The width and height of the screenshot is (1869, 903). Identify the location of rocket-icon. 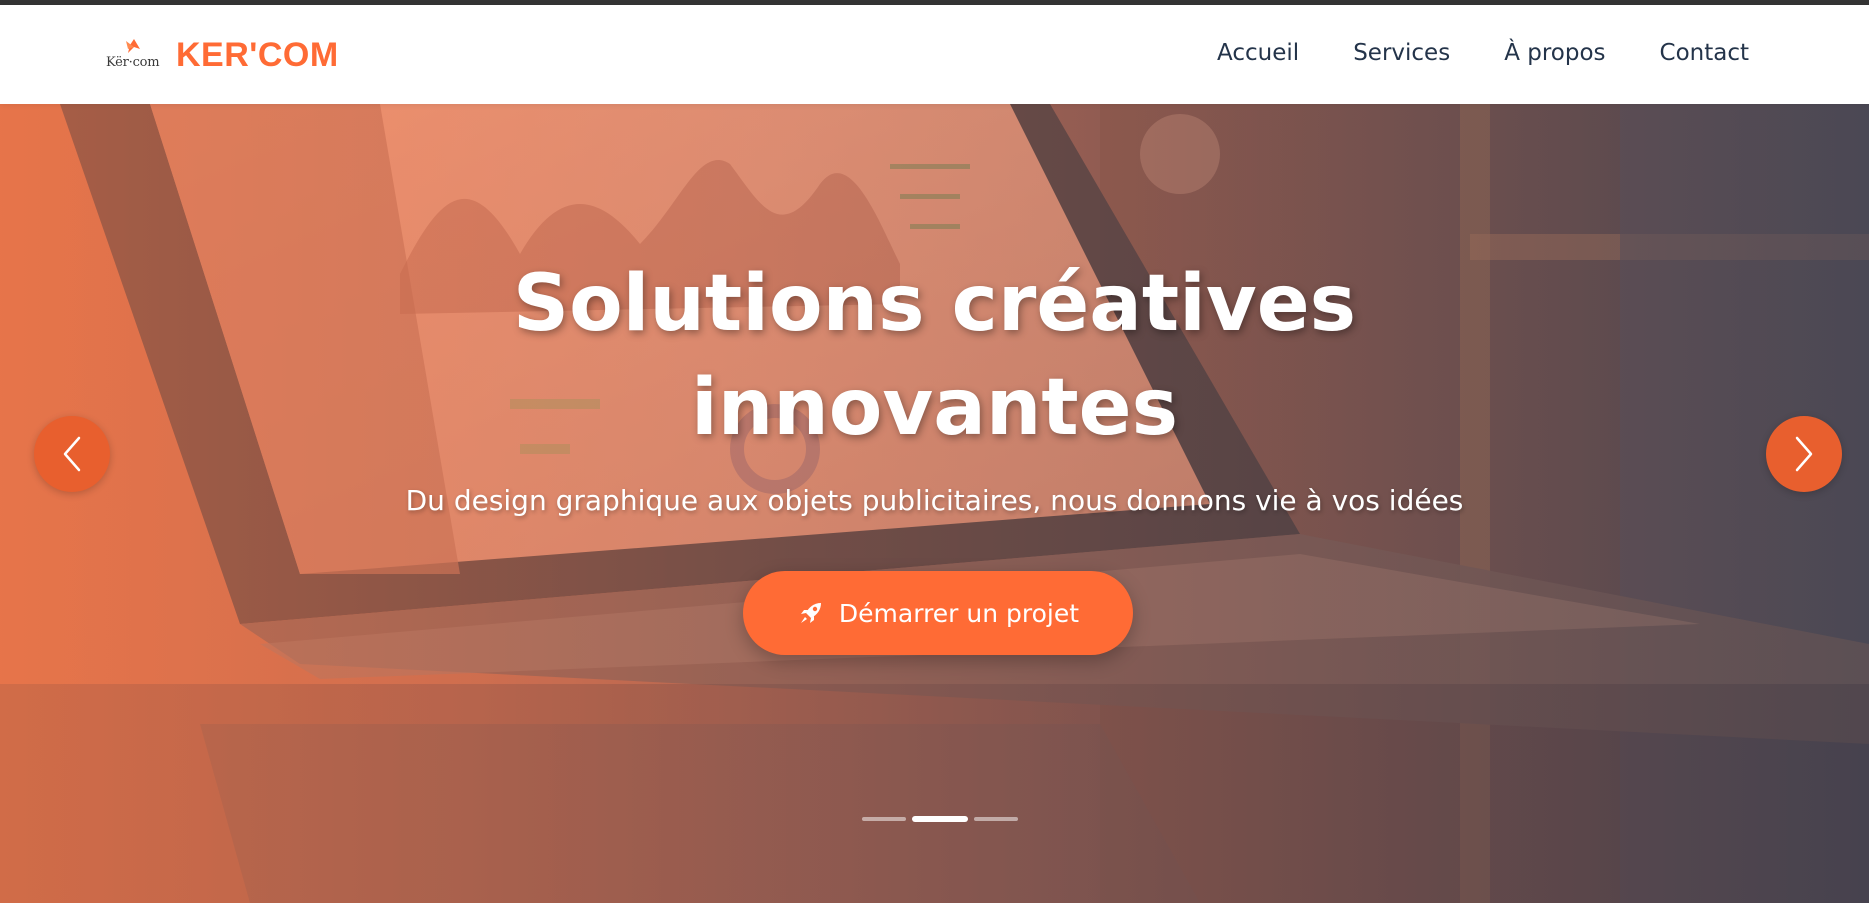
(811, 613).